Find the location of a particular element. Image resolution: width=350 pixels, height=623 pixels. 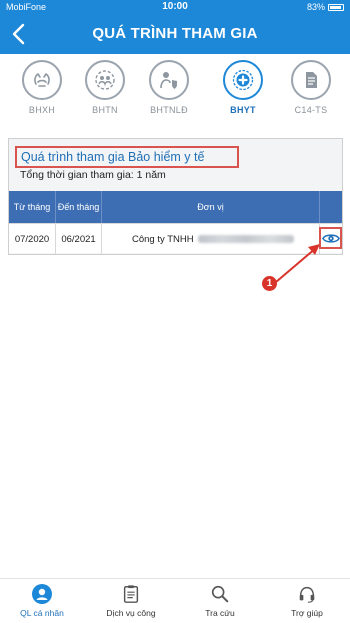

column-header-action is located at coordinates (331, 207).